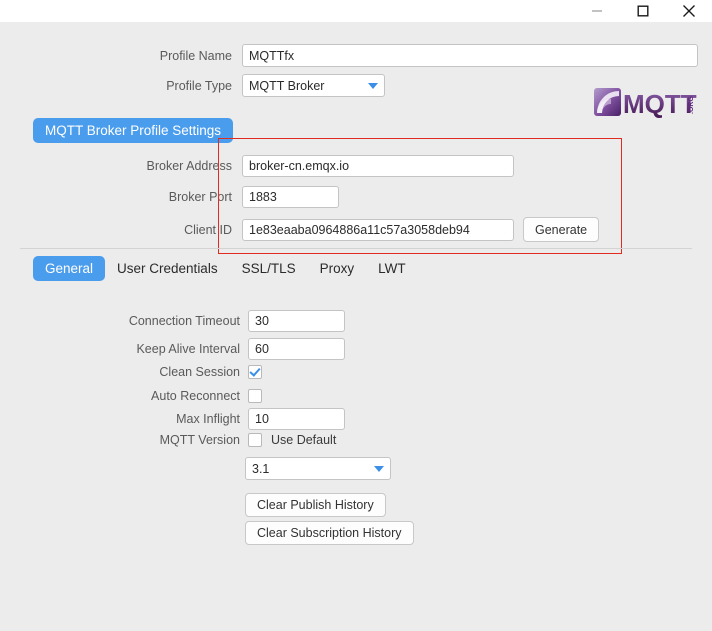 Image resolution: width=712 pixels, height=631 pixels. I want to click on clear-subscription-history-button: Clear Subscription History, so click(329, 533).